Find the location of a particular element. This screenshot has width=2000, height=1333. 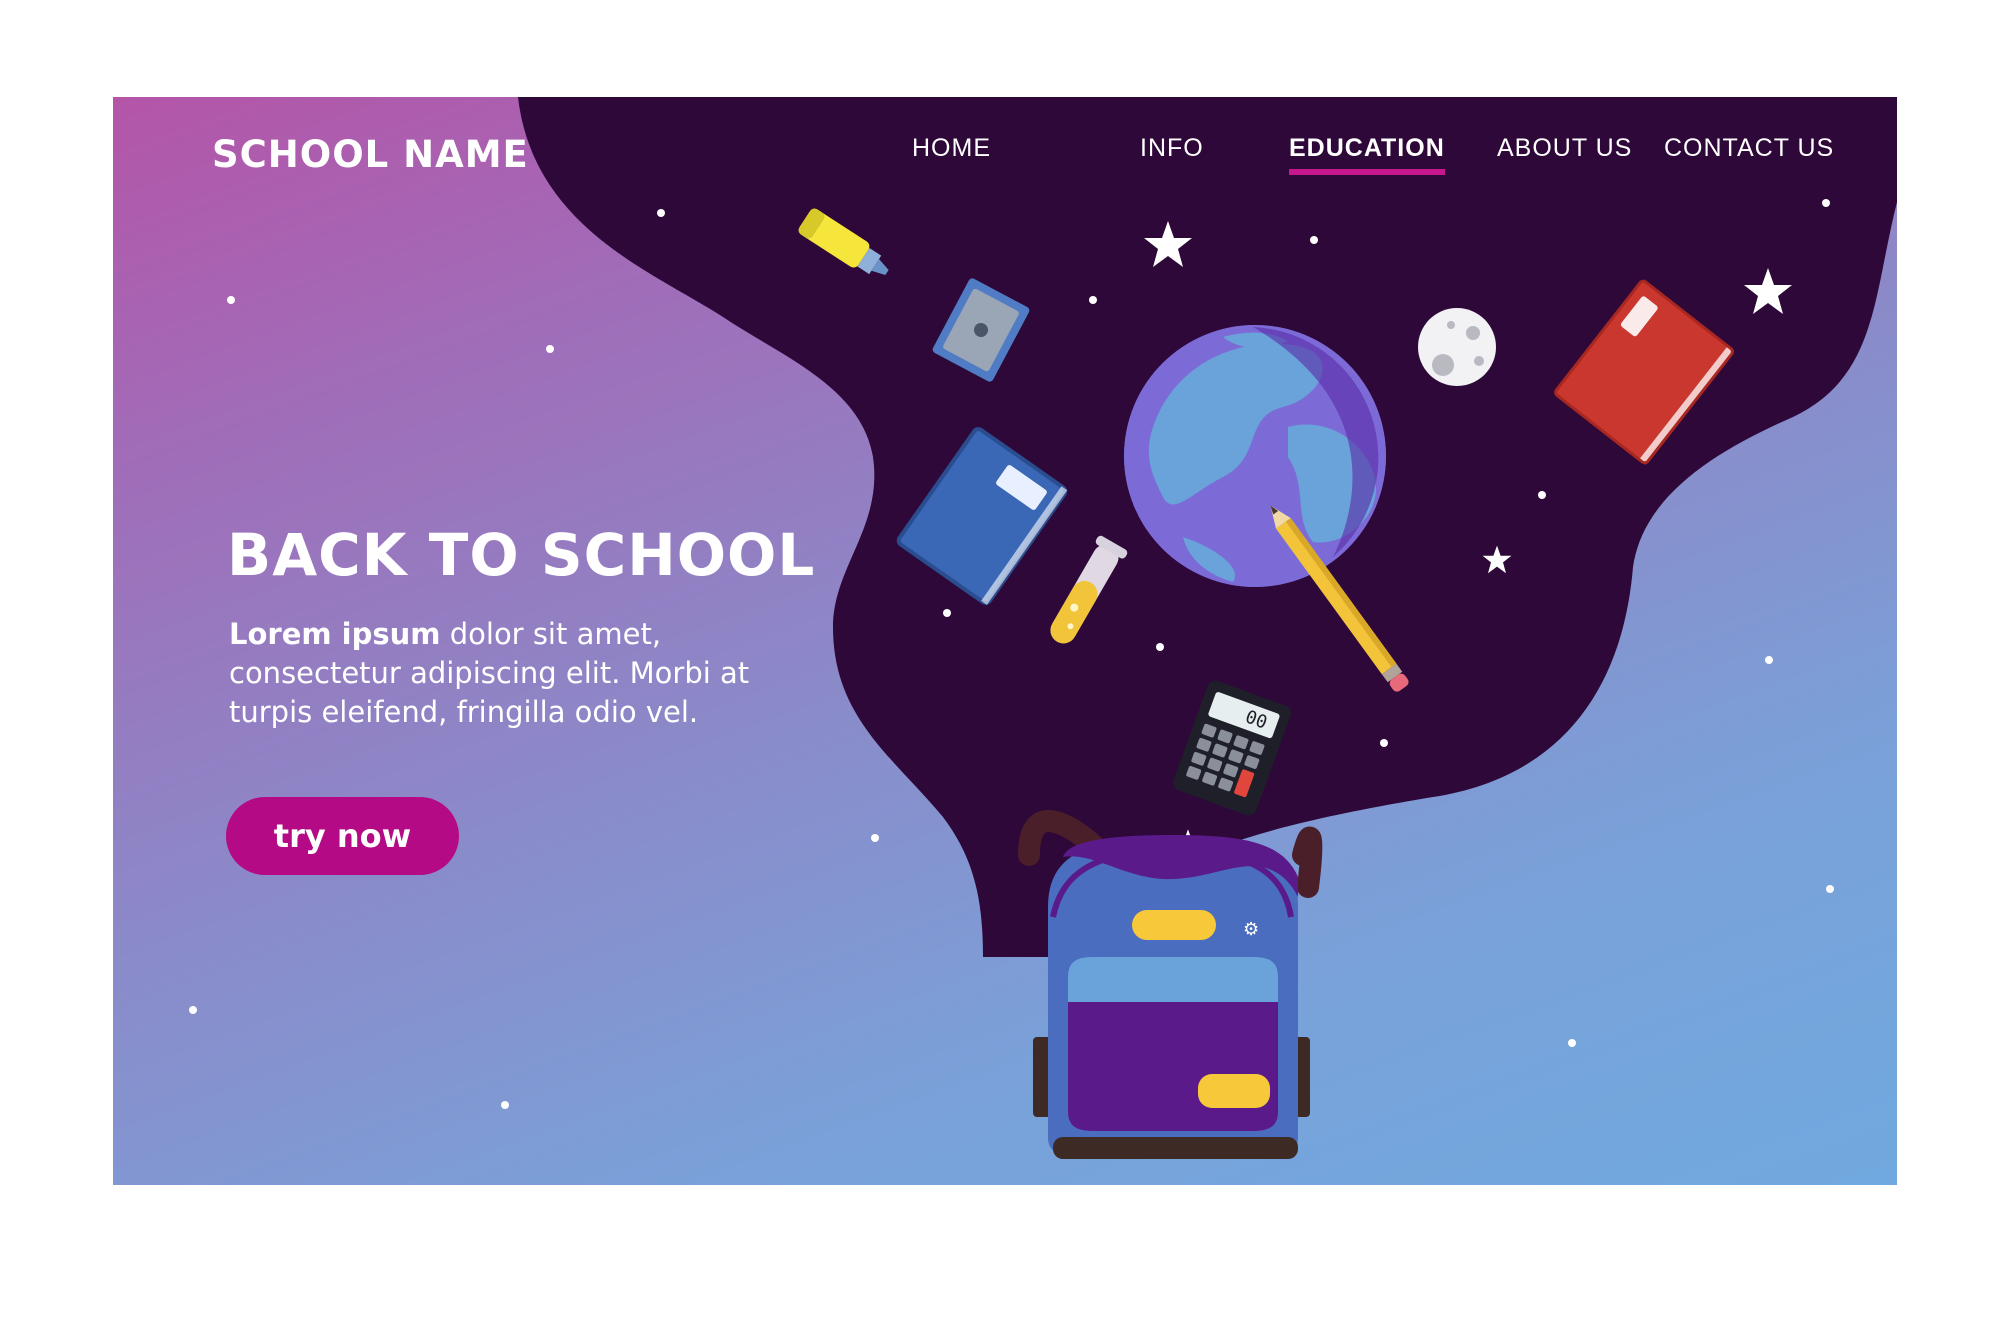

backpack-icon: ⚙ is located at coordinates (1170, 984).